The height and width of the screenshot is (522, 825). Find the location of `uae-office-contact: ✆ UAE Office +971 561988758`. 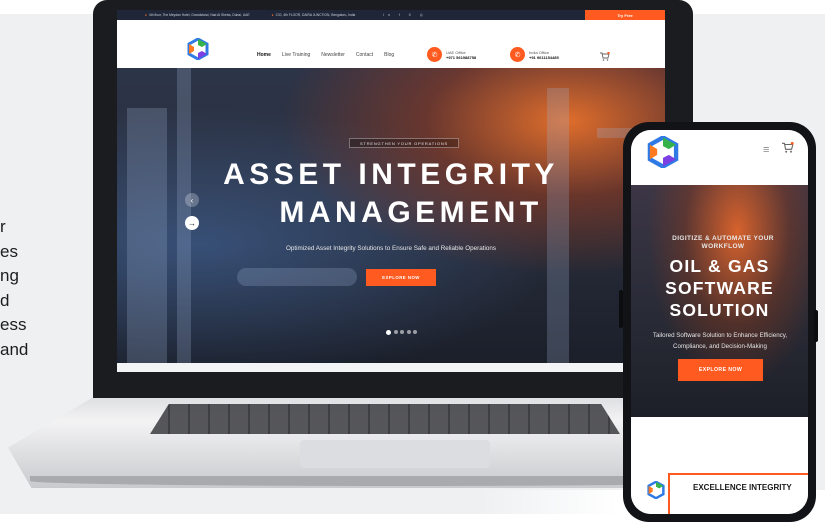

uae-office-contact: ✆ UAE Office +971 561988758 is located at coordinates (451, 54).